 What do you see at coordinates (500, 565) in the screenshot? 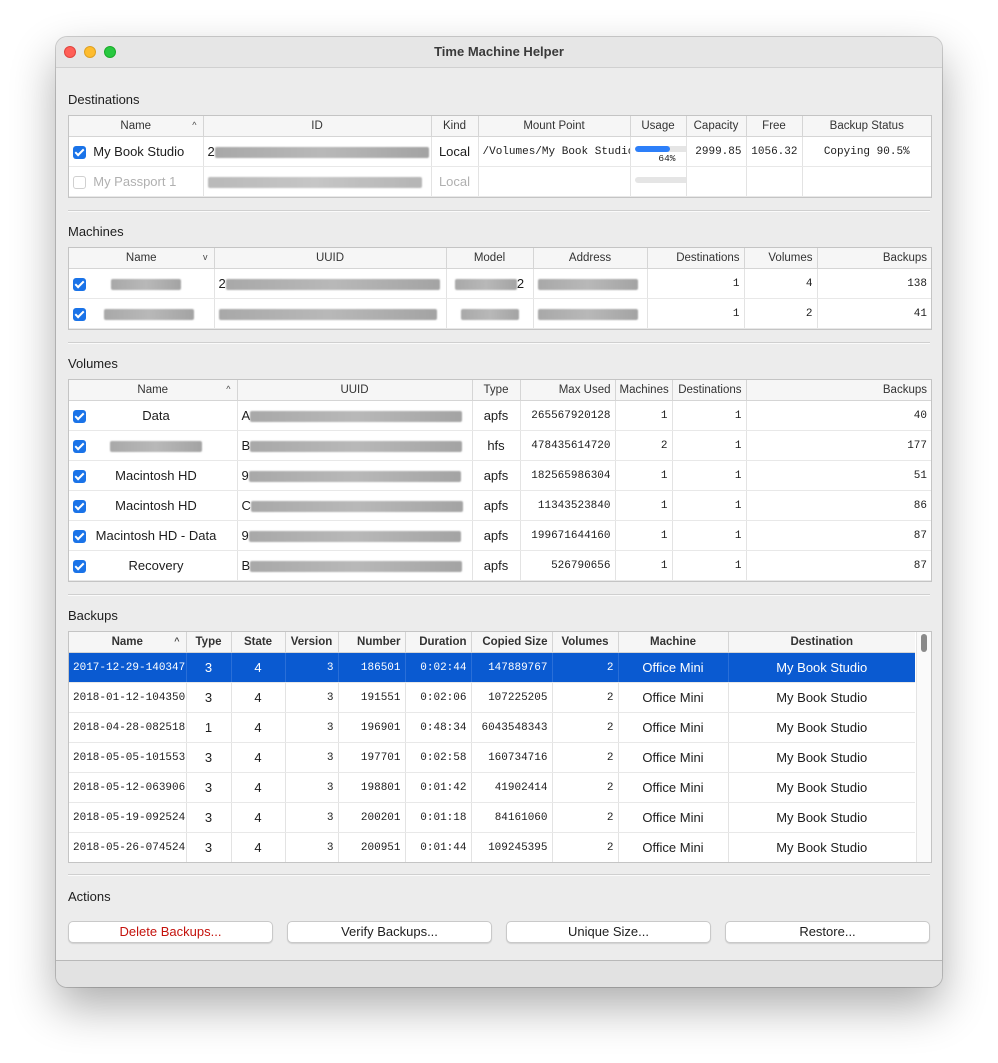
I see `volume-row: Recovery B apfs 526790656 1 1 87` at bounding box center [500, 565].